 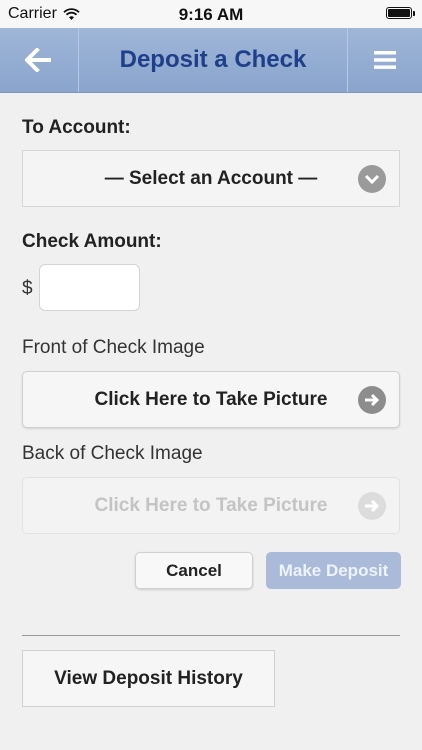 I want to click on view-deposit-history-button: View Deposit History, so click(x=148, y=678).